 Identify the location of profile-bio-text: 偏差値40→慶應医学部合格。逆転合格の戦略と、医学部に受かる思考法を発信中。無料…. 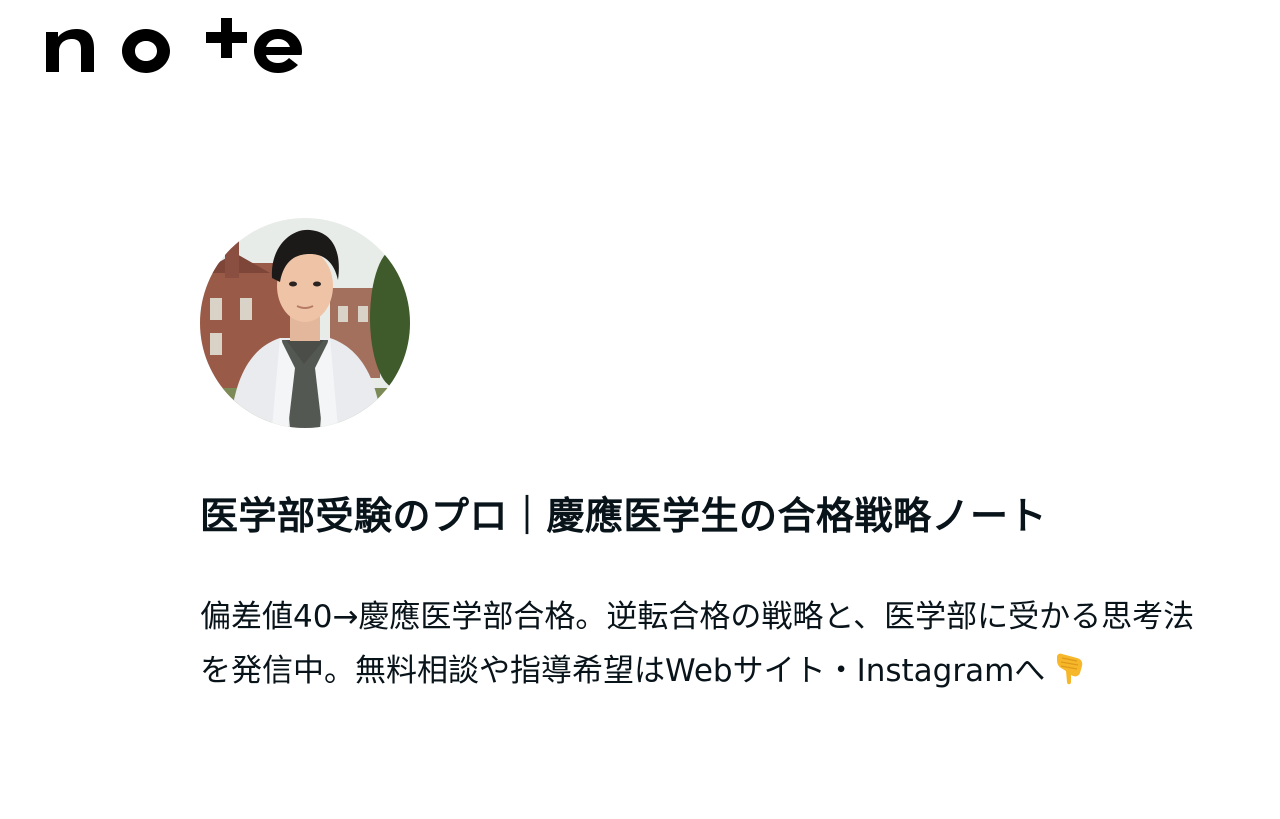
(697, 644).